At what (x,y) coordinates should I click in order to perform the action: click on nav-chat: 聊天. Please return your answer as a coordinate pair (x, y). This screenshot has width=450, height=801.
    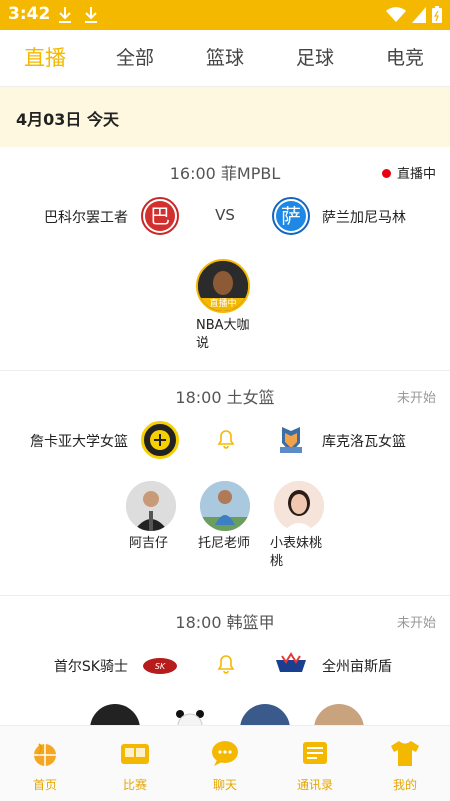
    Looking at the image, I should click on (225, 763).